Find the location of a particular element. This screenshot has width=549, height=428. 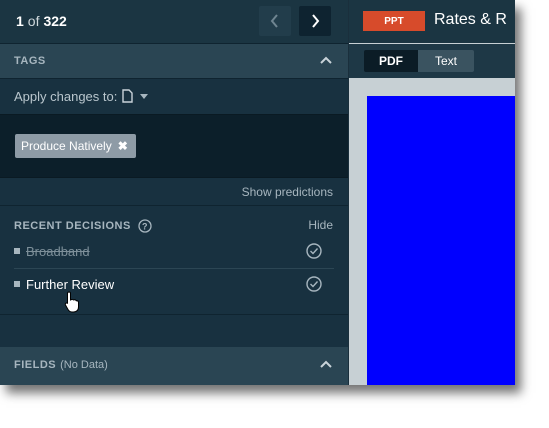

chevron-right-icon is located at coordinates (316, 21).